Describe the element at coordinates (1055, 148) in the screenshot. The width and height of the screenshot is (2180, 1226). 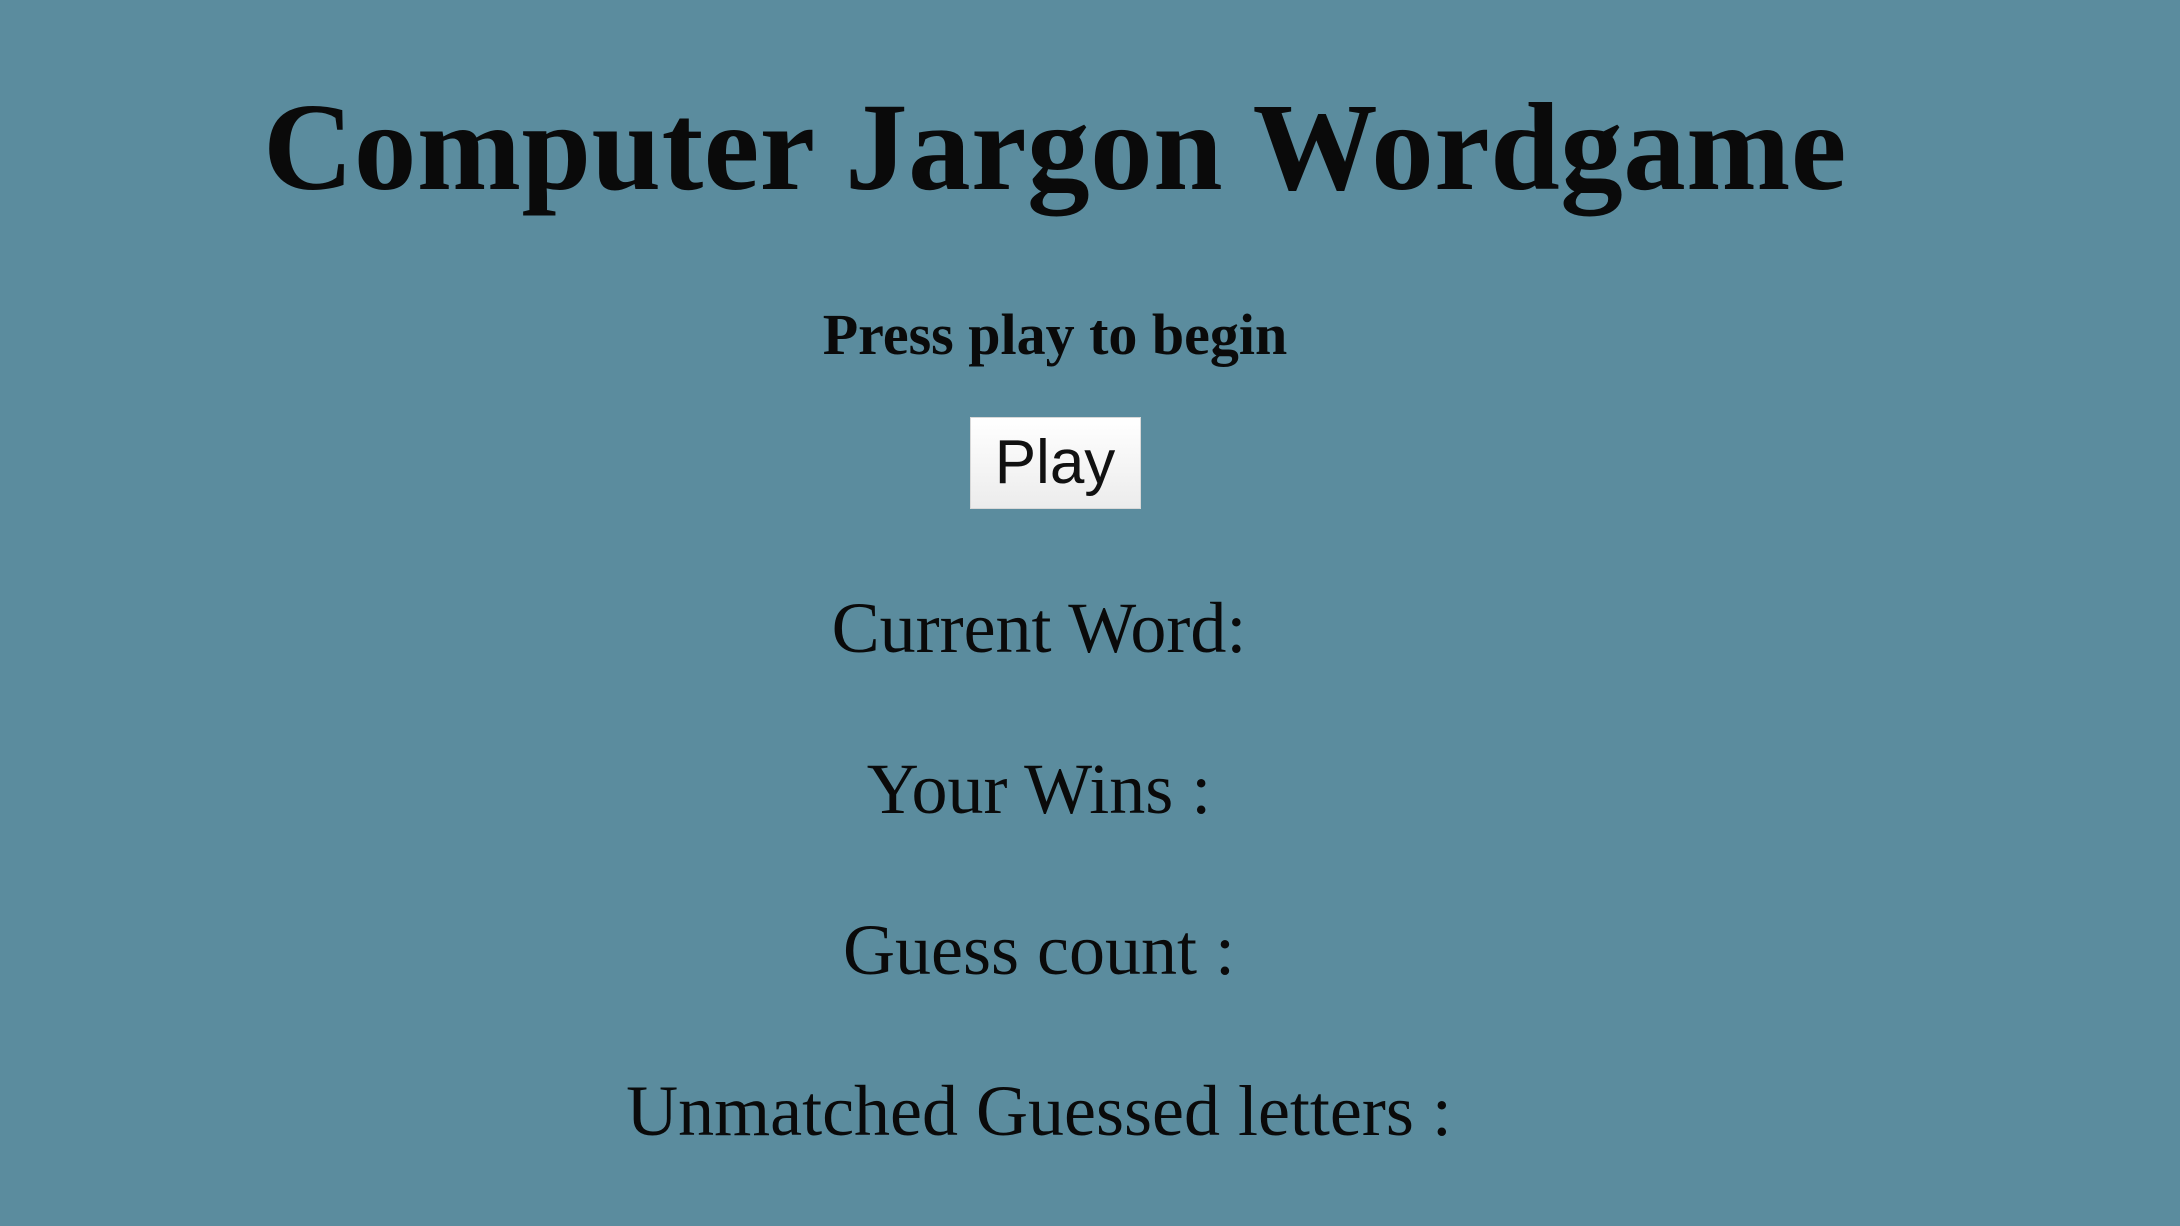
I see `page-title: Computer Jargon Wordgame` at that location.